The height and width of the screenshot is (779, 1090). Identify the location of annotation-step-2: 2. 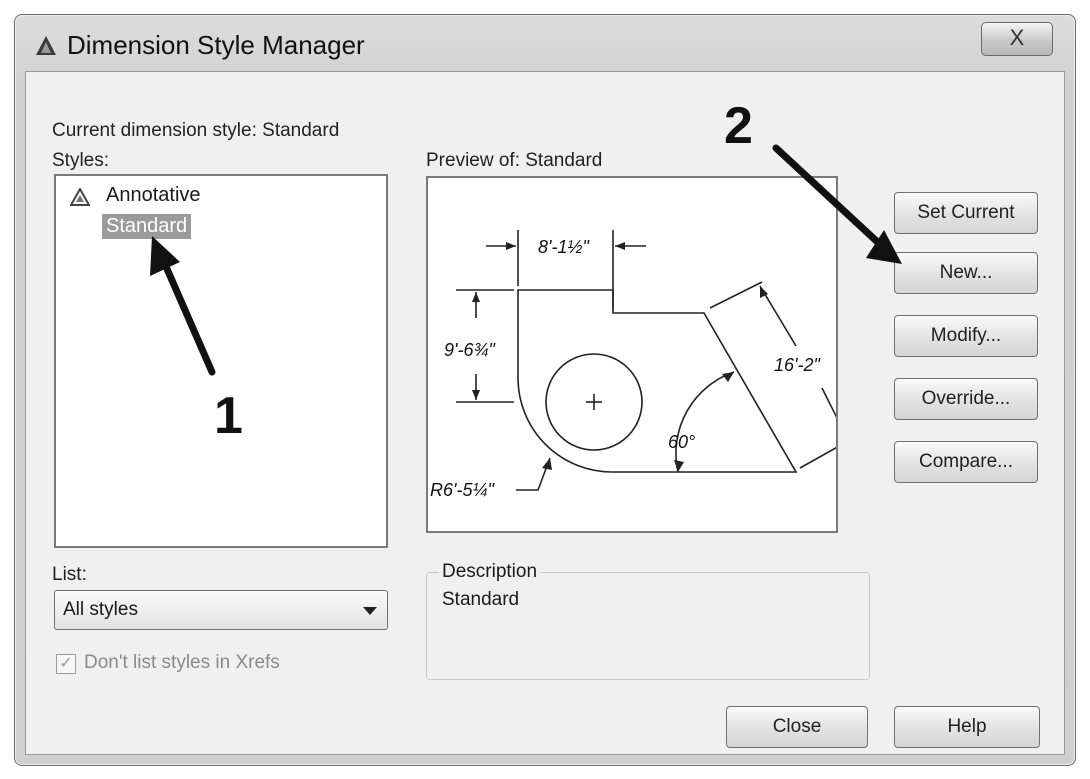
(738, 126).